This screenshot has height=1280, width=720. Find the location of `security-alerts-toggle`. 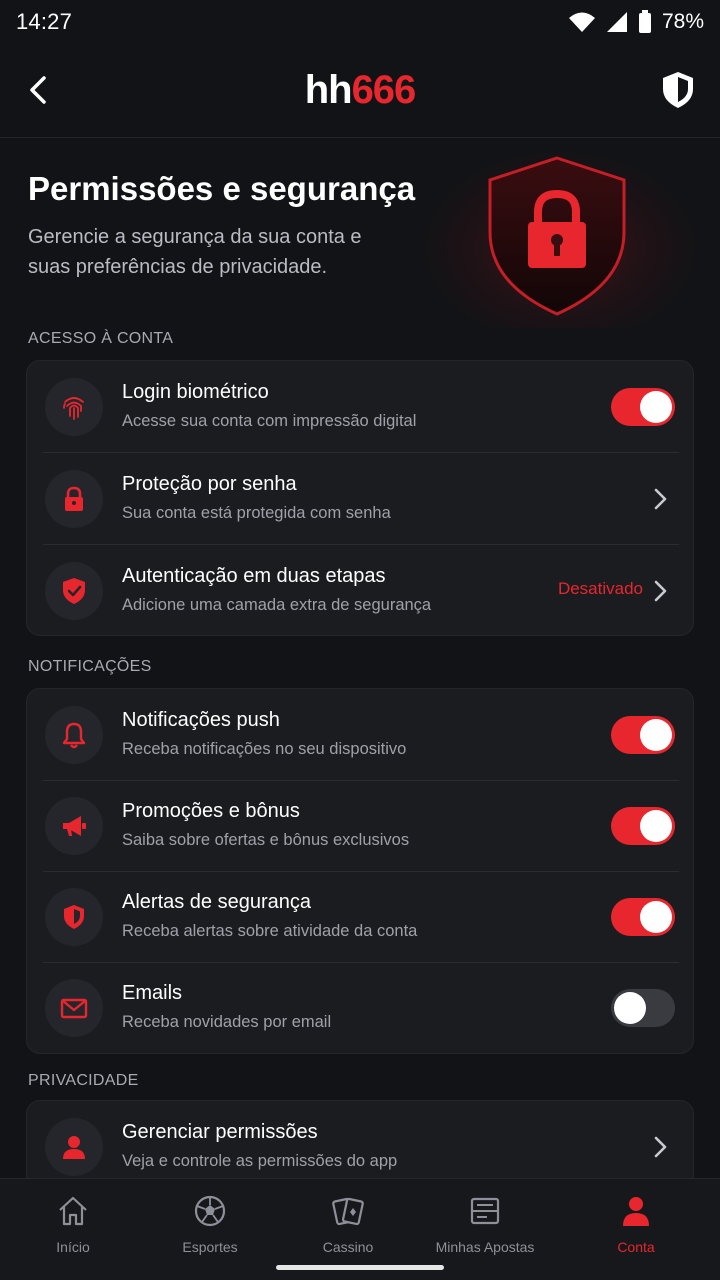

security-alerts-toggle is located at coordinates (643, 917).